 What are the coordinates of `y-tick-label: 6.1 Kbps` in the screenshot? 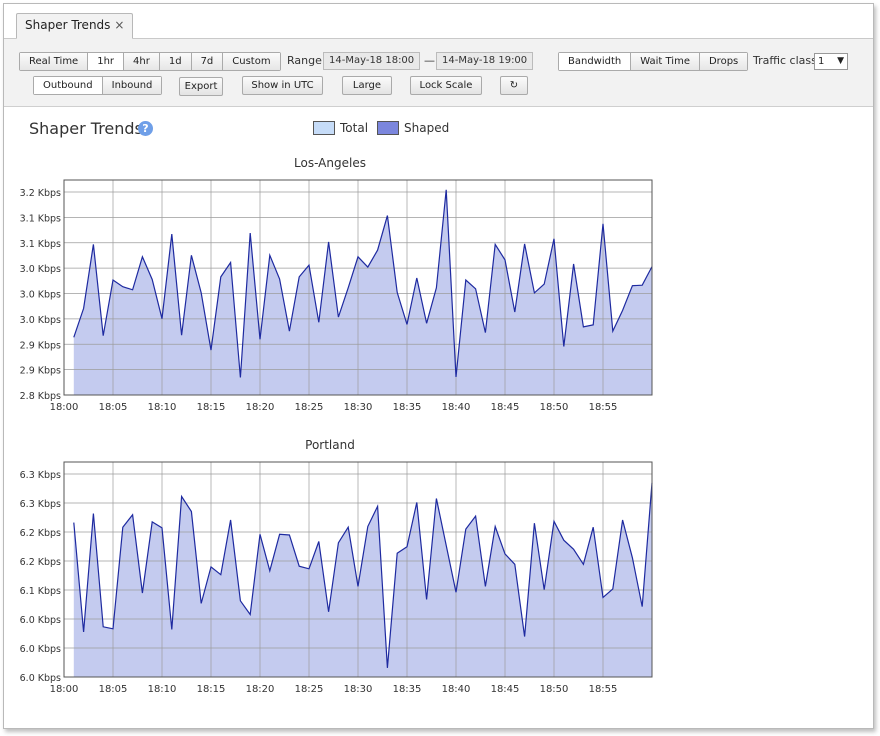 It's located at (40, 591).